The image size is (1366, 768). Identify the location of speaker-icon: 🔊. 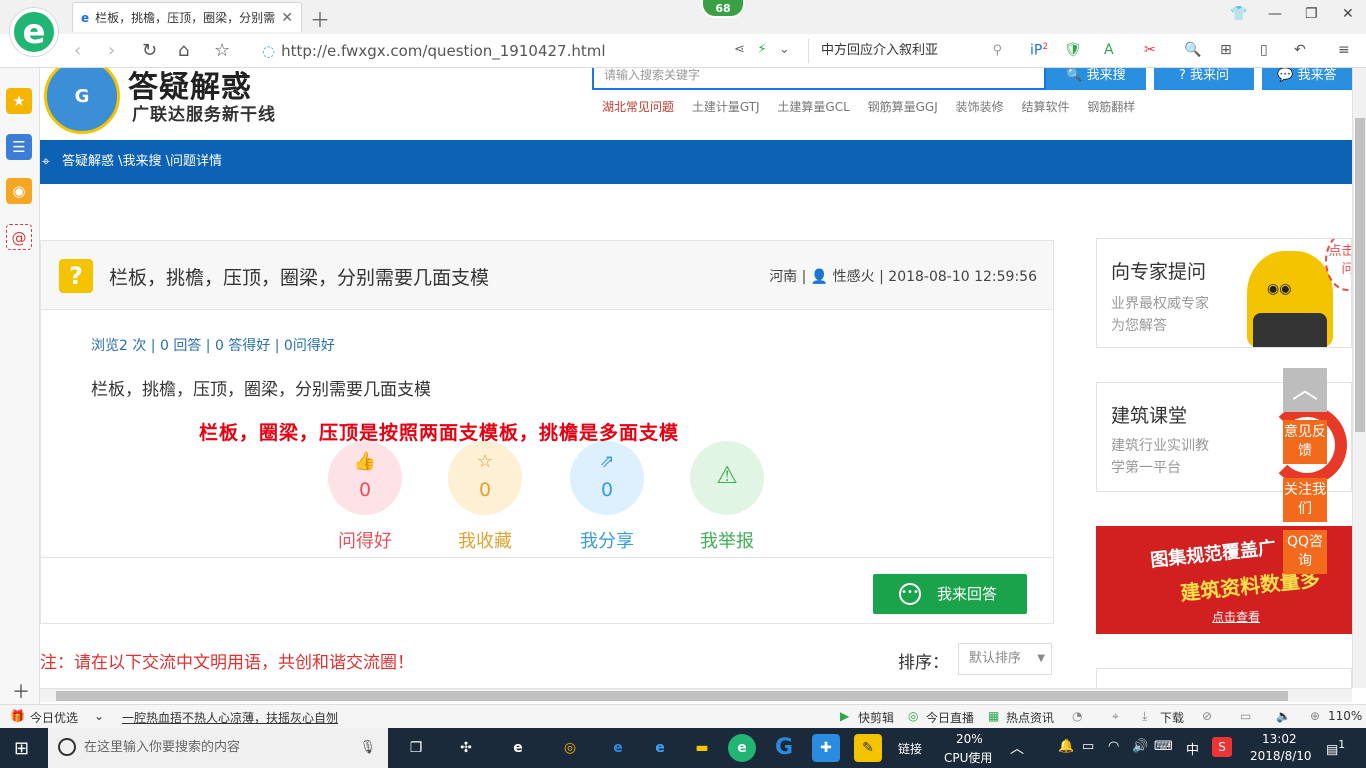
(1140, 746).